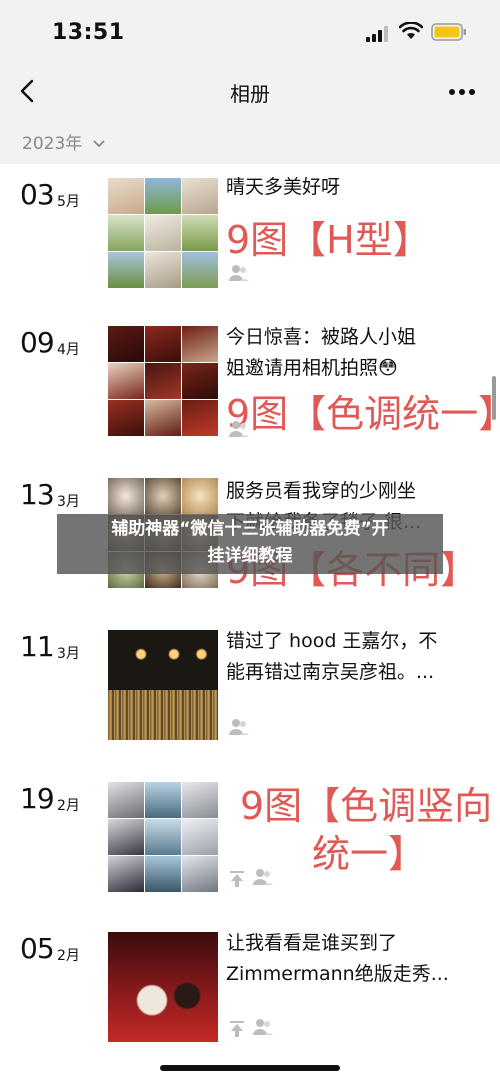 Image resolution: width=500 pixels, height=1082 pixels. What do you see at coordinates (37, 494) in the screenshot?
I see `entry-day: 13` at bounding box center [37, 494].